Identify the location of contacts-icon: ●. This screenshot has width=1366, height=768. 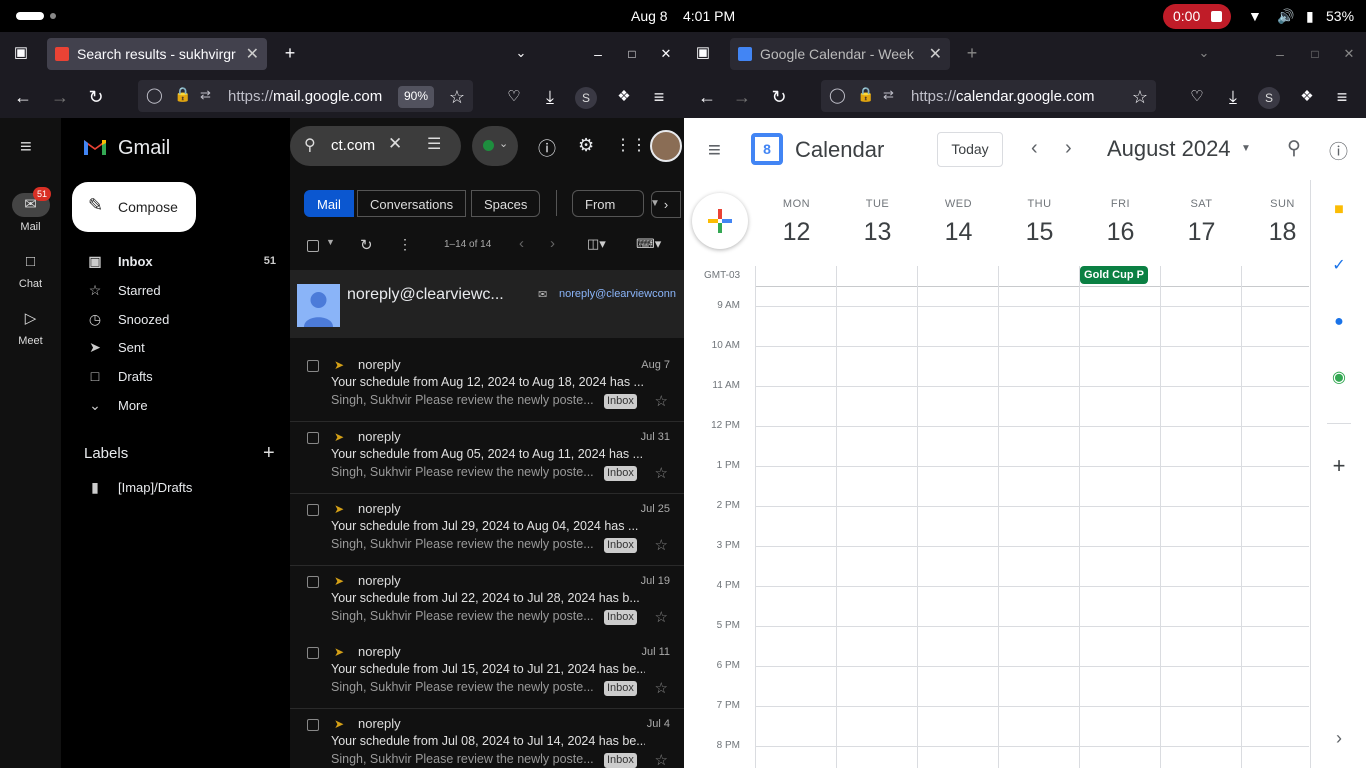
(1339, 322).